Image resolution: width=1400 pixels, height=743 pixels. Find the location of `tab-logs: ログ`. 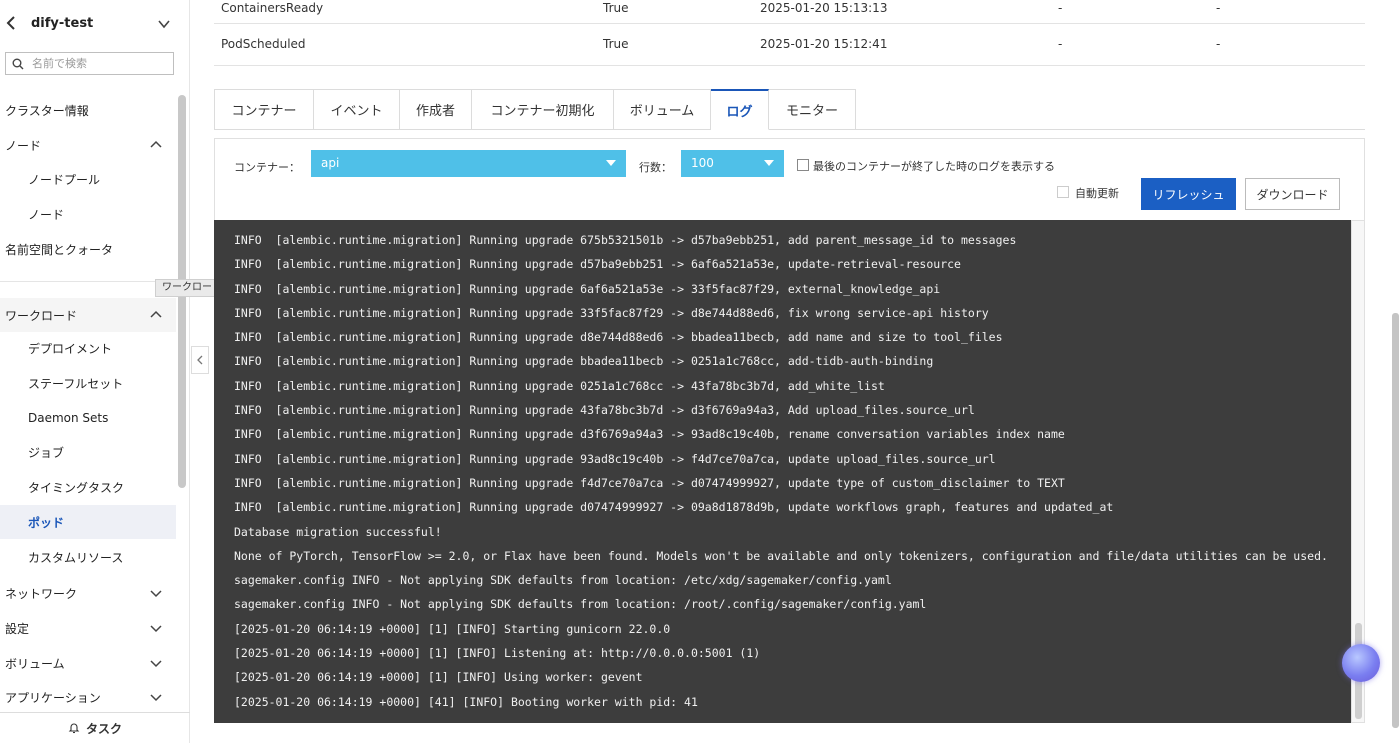

tab-logs: ログ is located at coordinates (740, 109).